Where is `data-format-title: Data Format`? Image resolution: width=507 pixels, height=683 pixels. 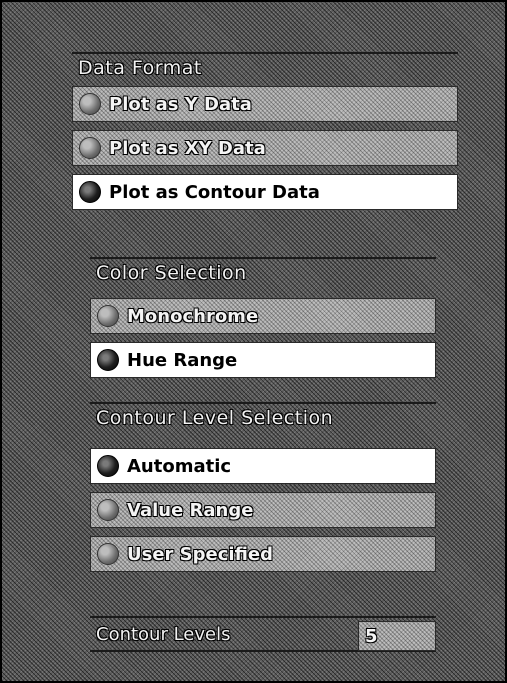
data-format-title: Data Format is located at coordinates (265, 67).